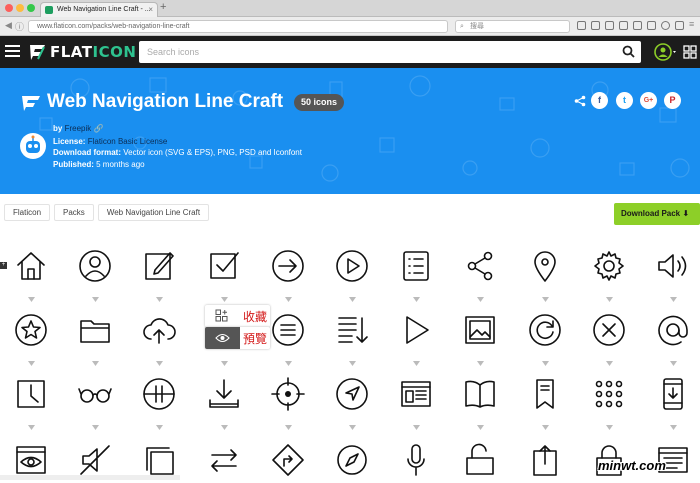  I want to click on browser-tab: Web Navigation Line Craft - ... ×, so click(99, 9).